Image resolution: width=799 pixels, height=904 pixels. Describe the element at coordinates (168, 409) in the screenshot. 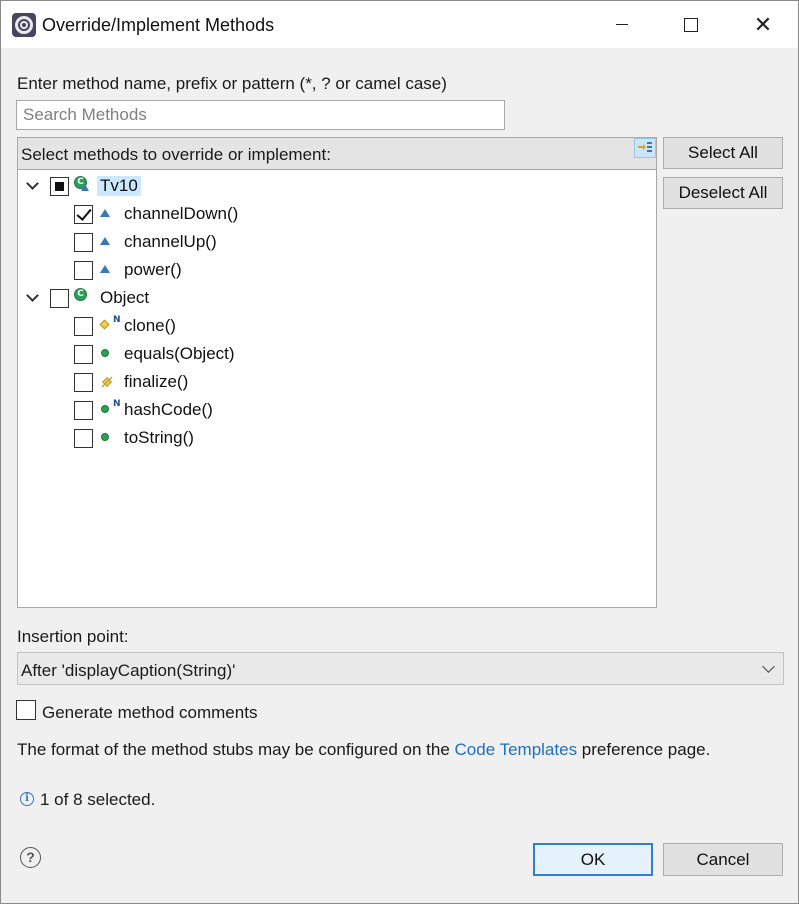

I see `method-label: hashCode()` at that location.